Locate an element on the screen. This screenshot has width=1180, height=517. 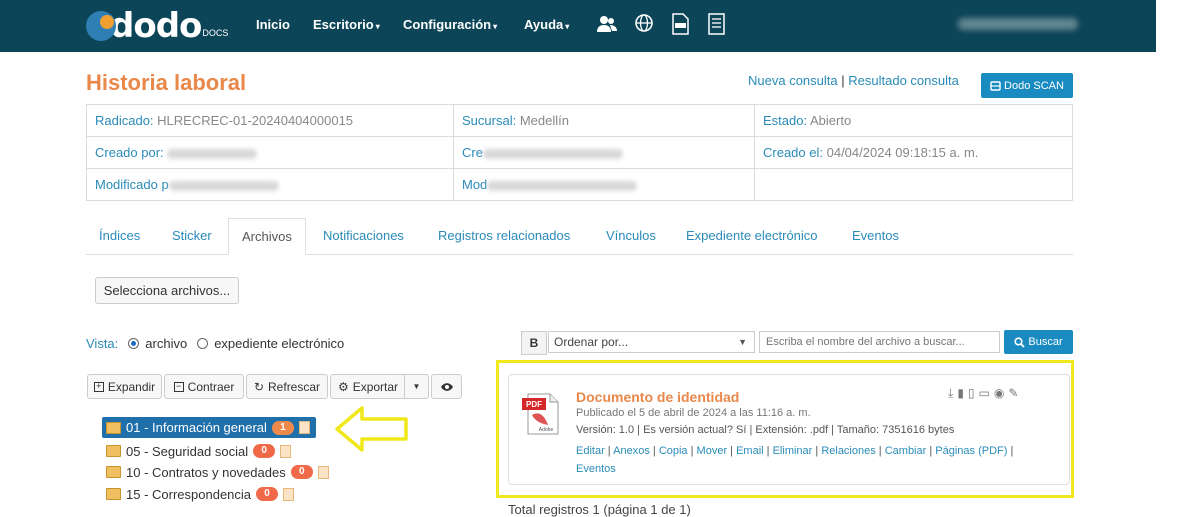
delete-link: Eliminar is located at coordinates (793, 451).